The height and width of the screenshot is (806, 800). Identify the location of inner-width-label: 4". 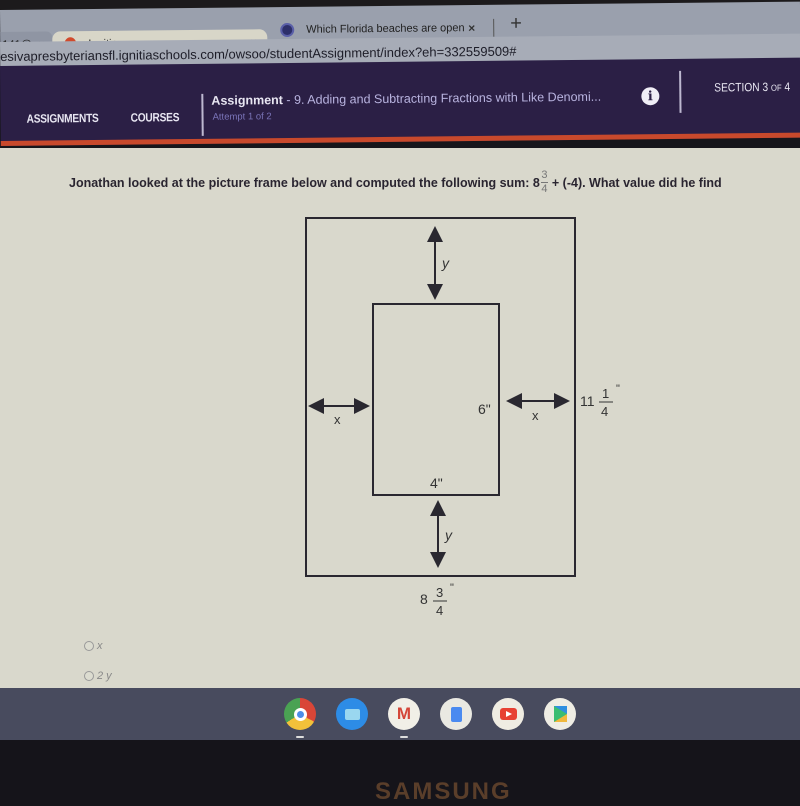
(436, 483).